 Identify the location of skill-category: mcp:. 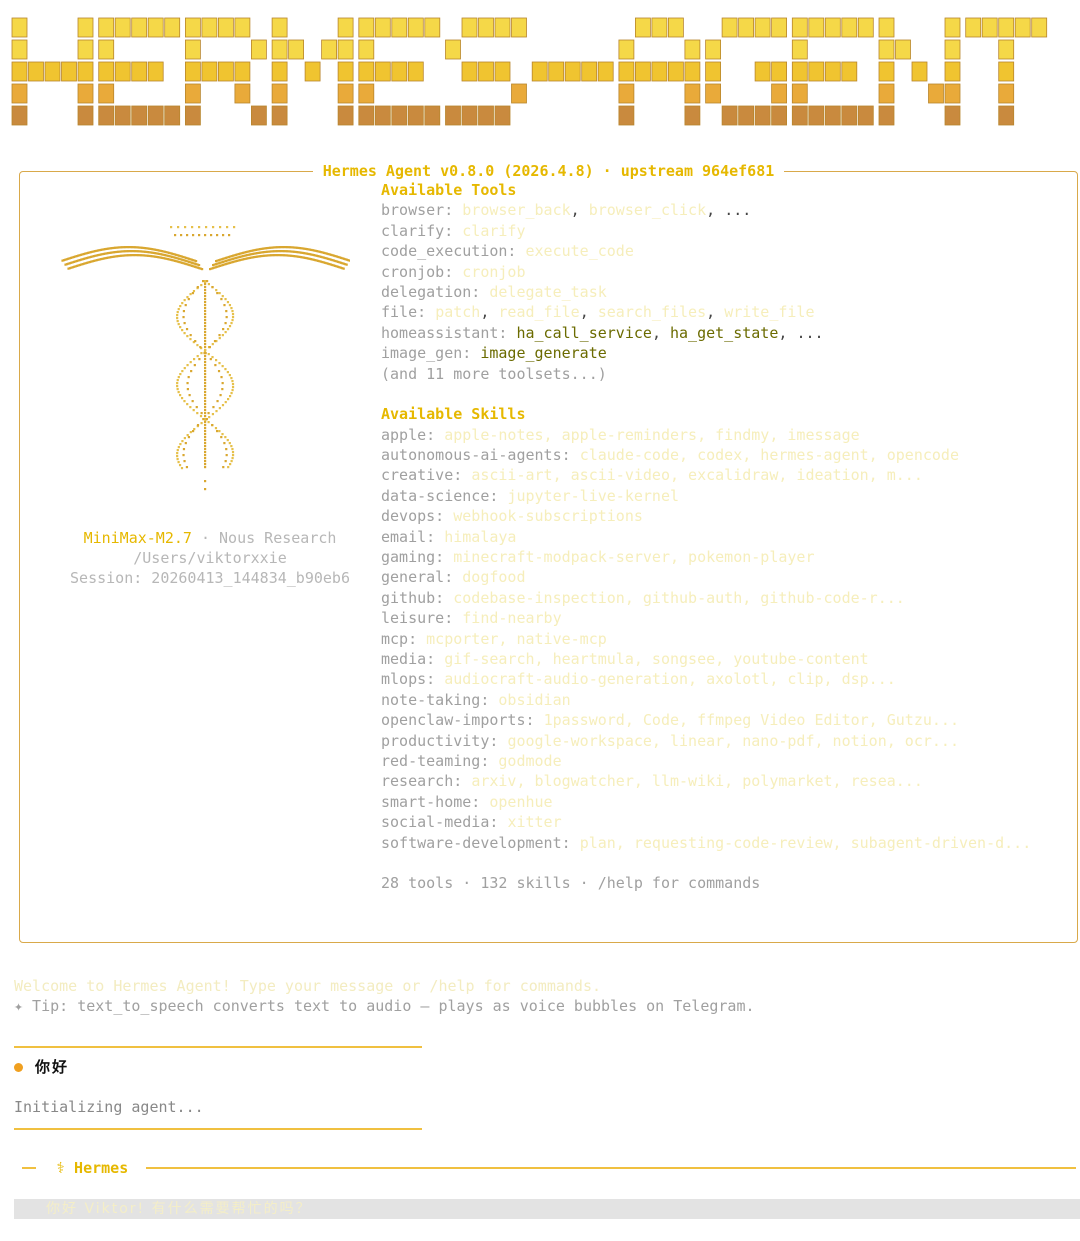
(404, 638).